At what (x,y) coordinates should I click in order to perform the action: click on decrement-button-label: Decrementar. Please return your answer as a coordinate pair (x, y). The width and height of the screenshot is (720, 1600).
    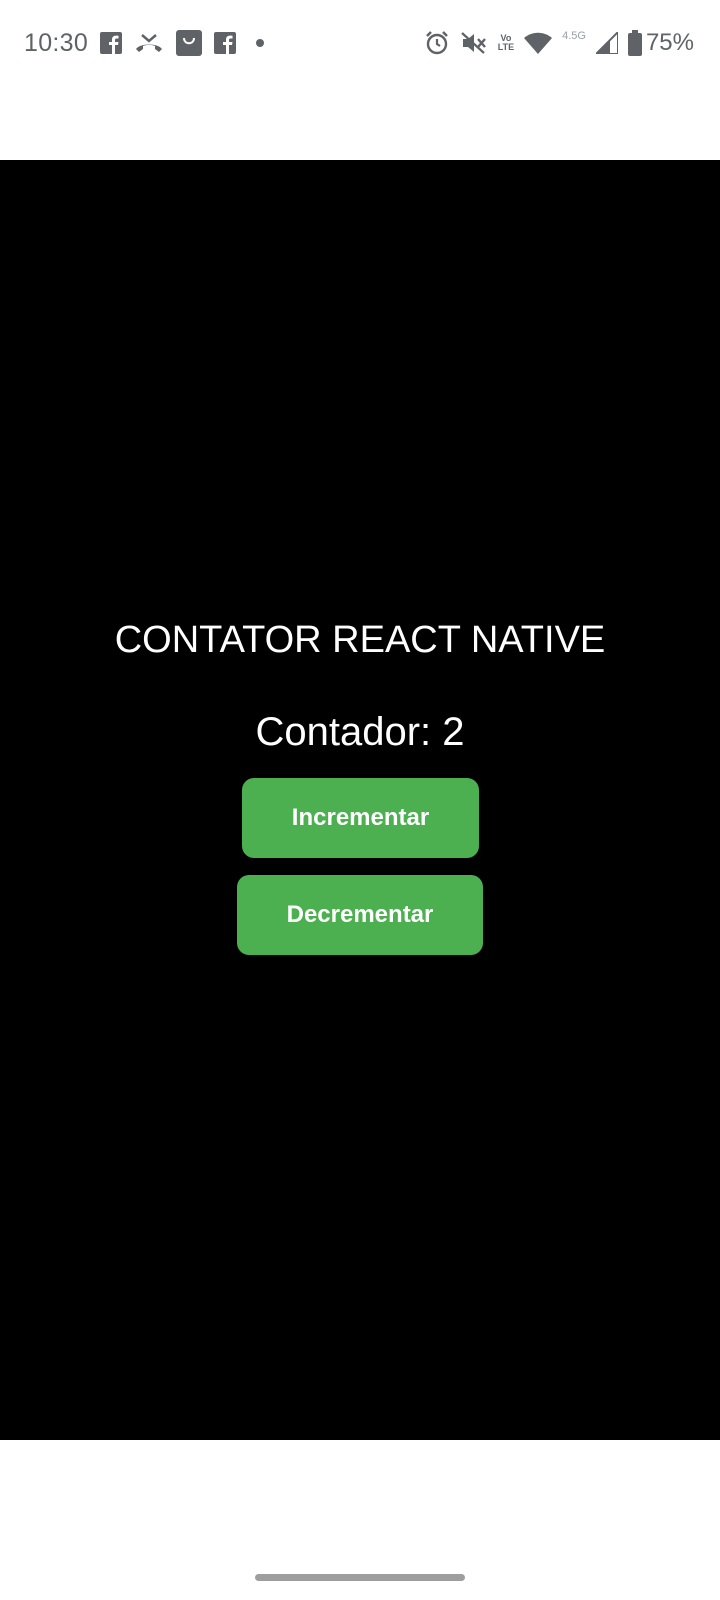
    Looking at the image, I should click on (360, 914).